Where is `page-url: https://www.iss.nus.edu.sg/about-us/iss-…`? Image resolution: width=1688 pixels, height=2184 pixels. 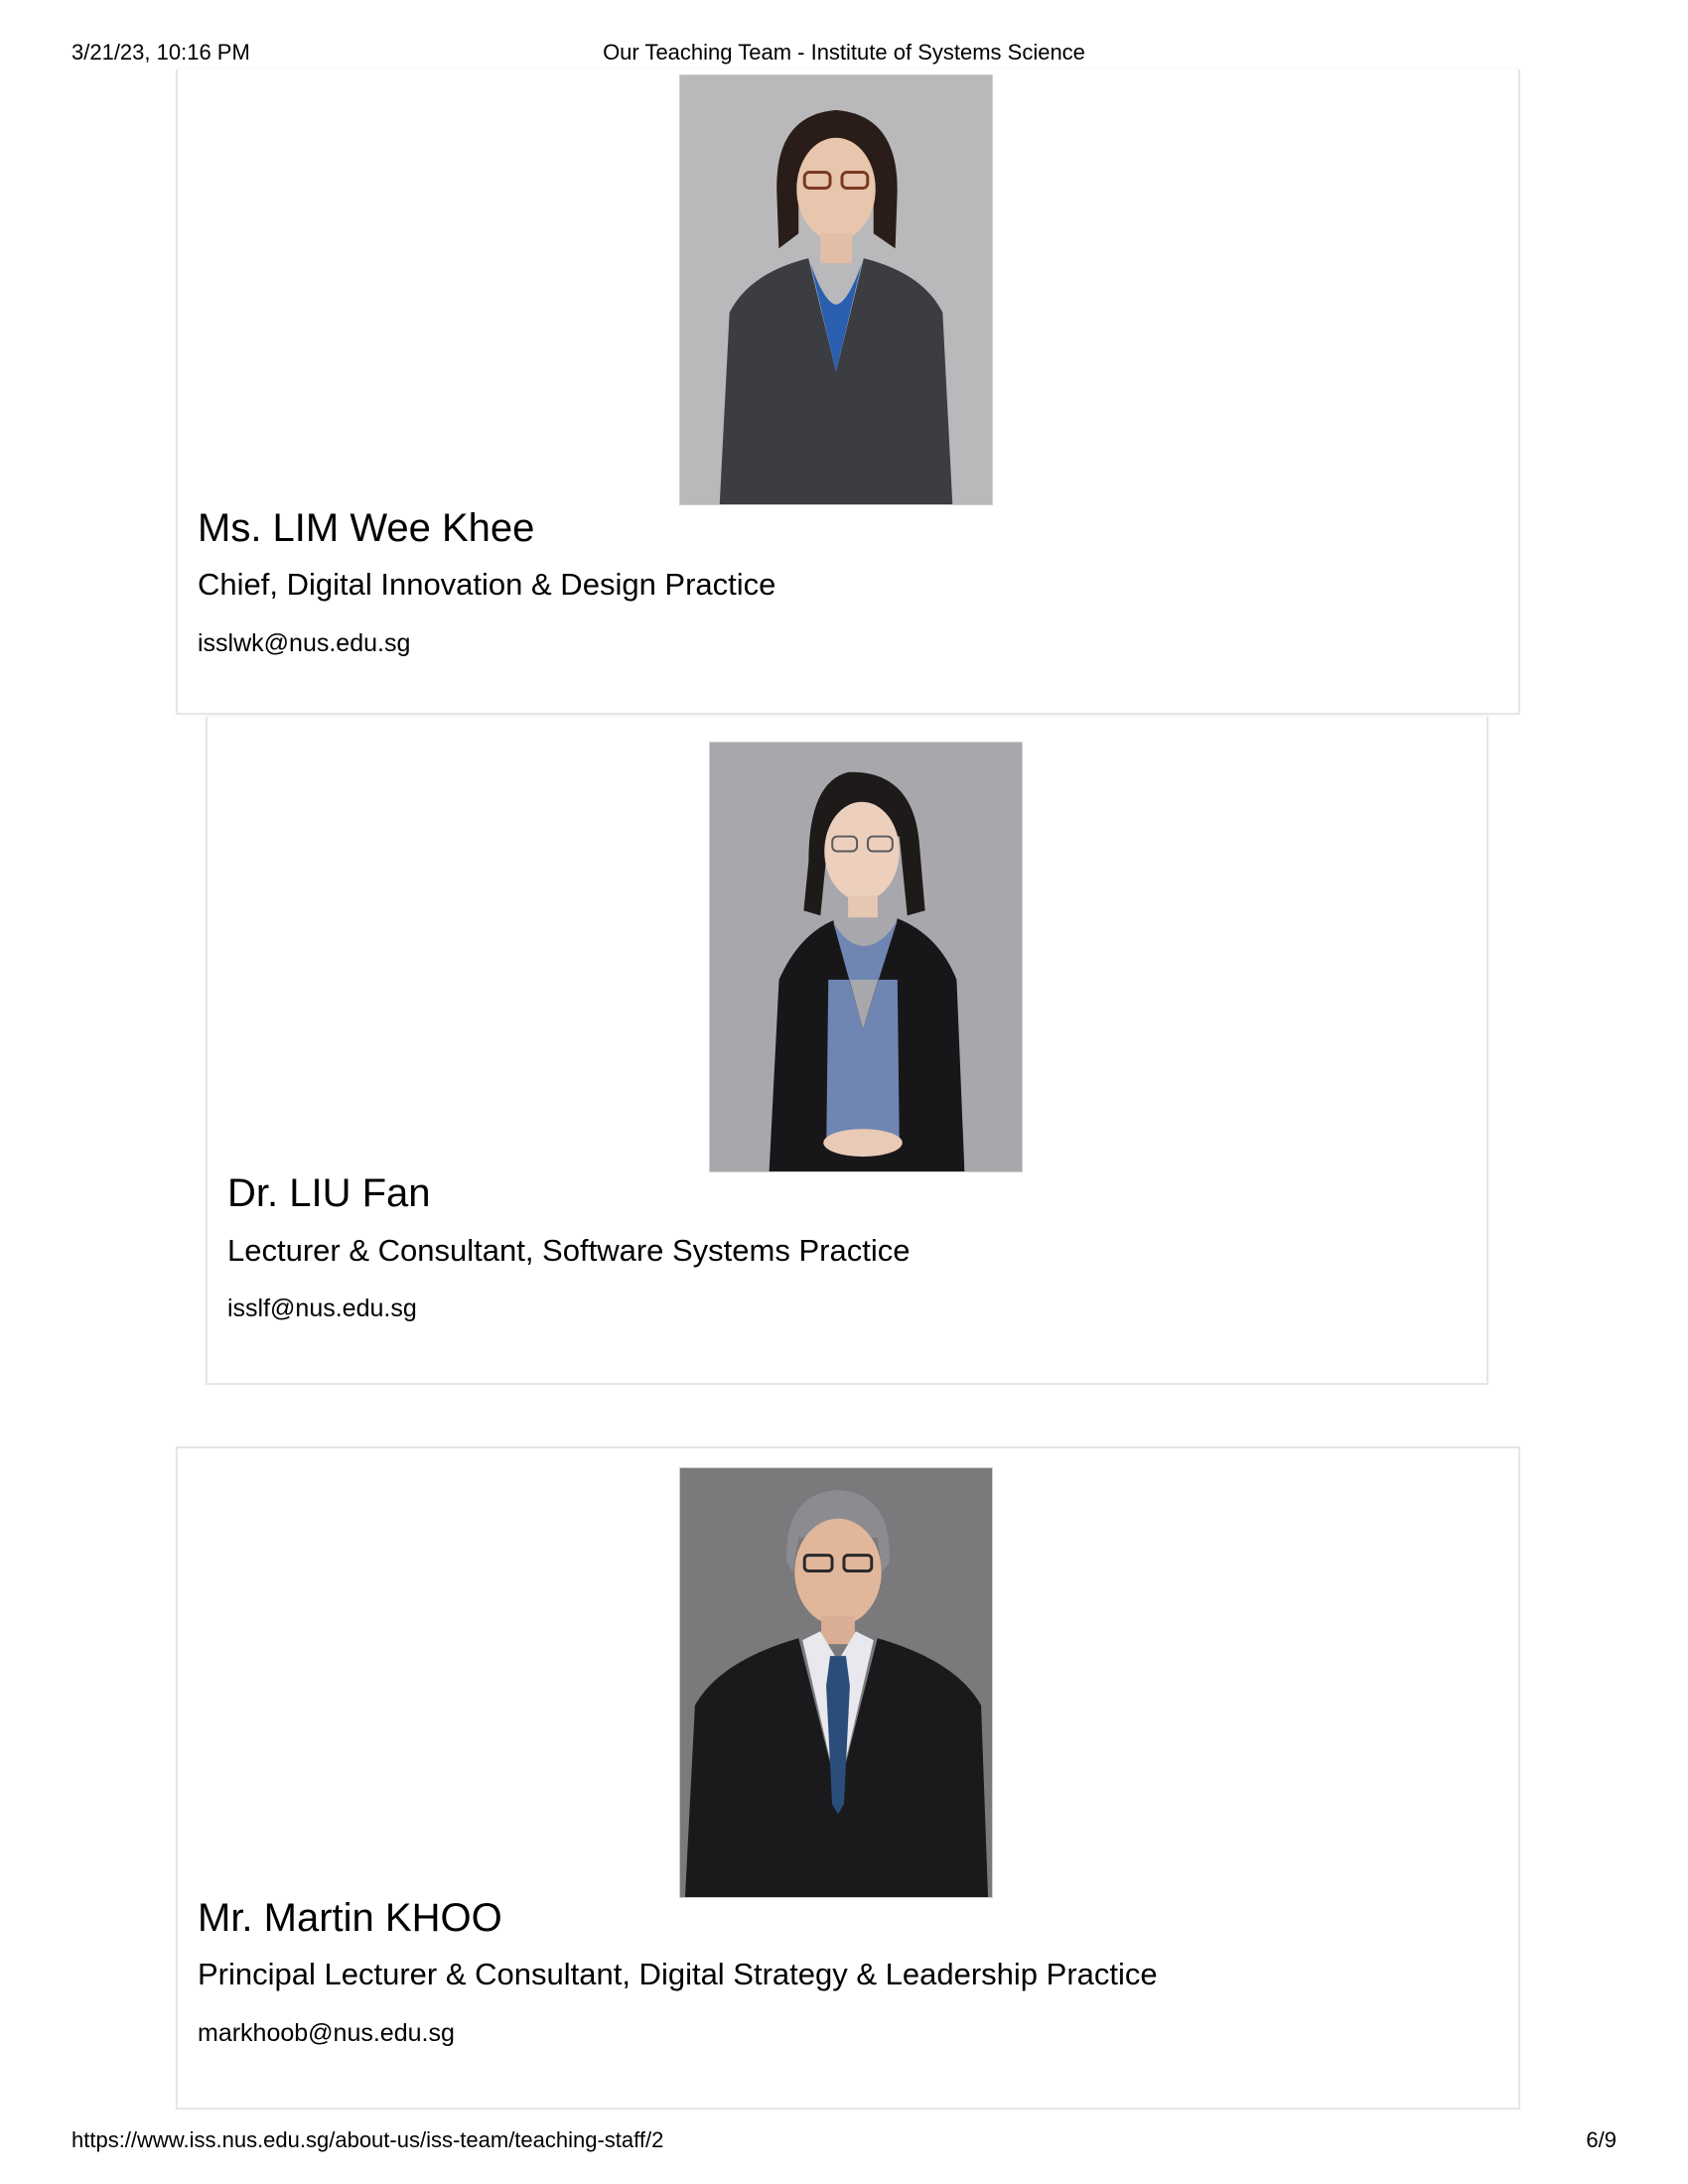 page-url: https://www.iss.nus.edu.sg/about-us/iss-… is located at coordinates (367, 2139).